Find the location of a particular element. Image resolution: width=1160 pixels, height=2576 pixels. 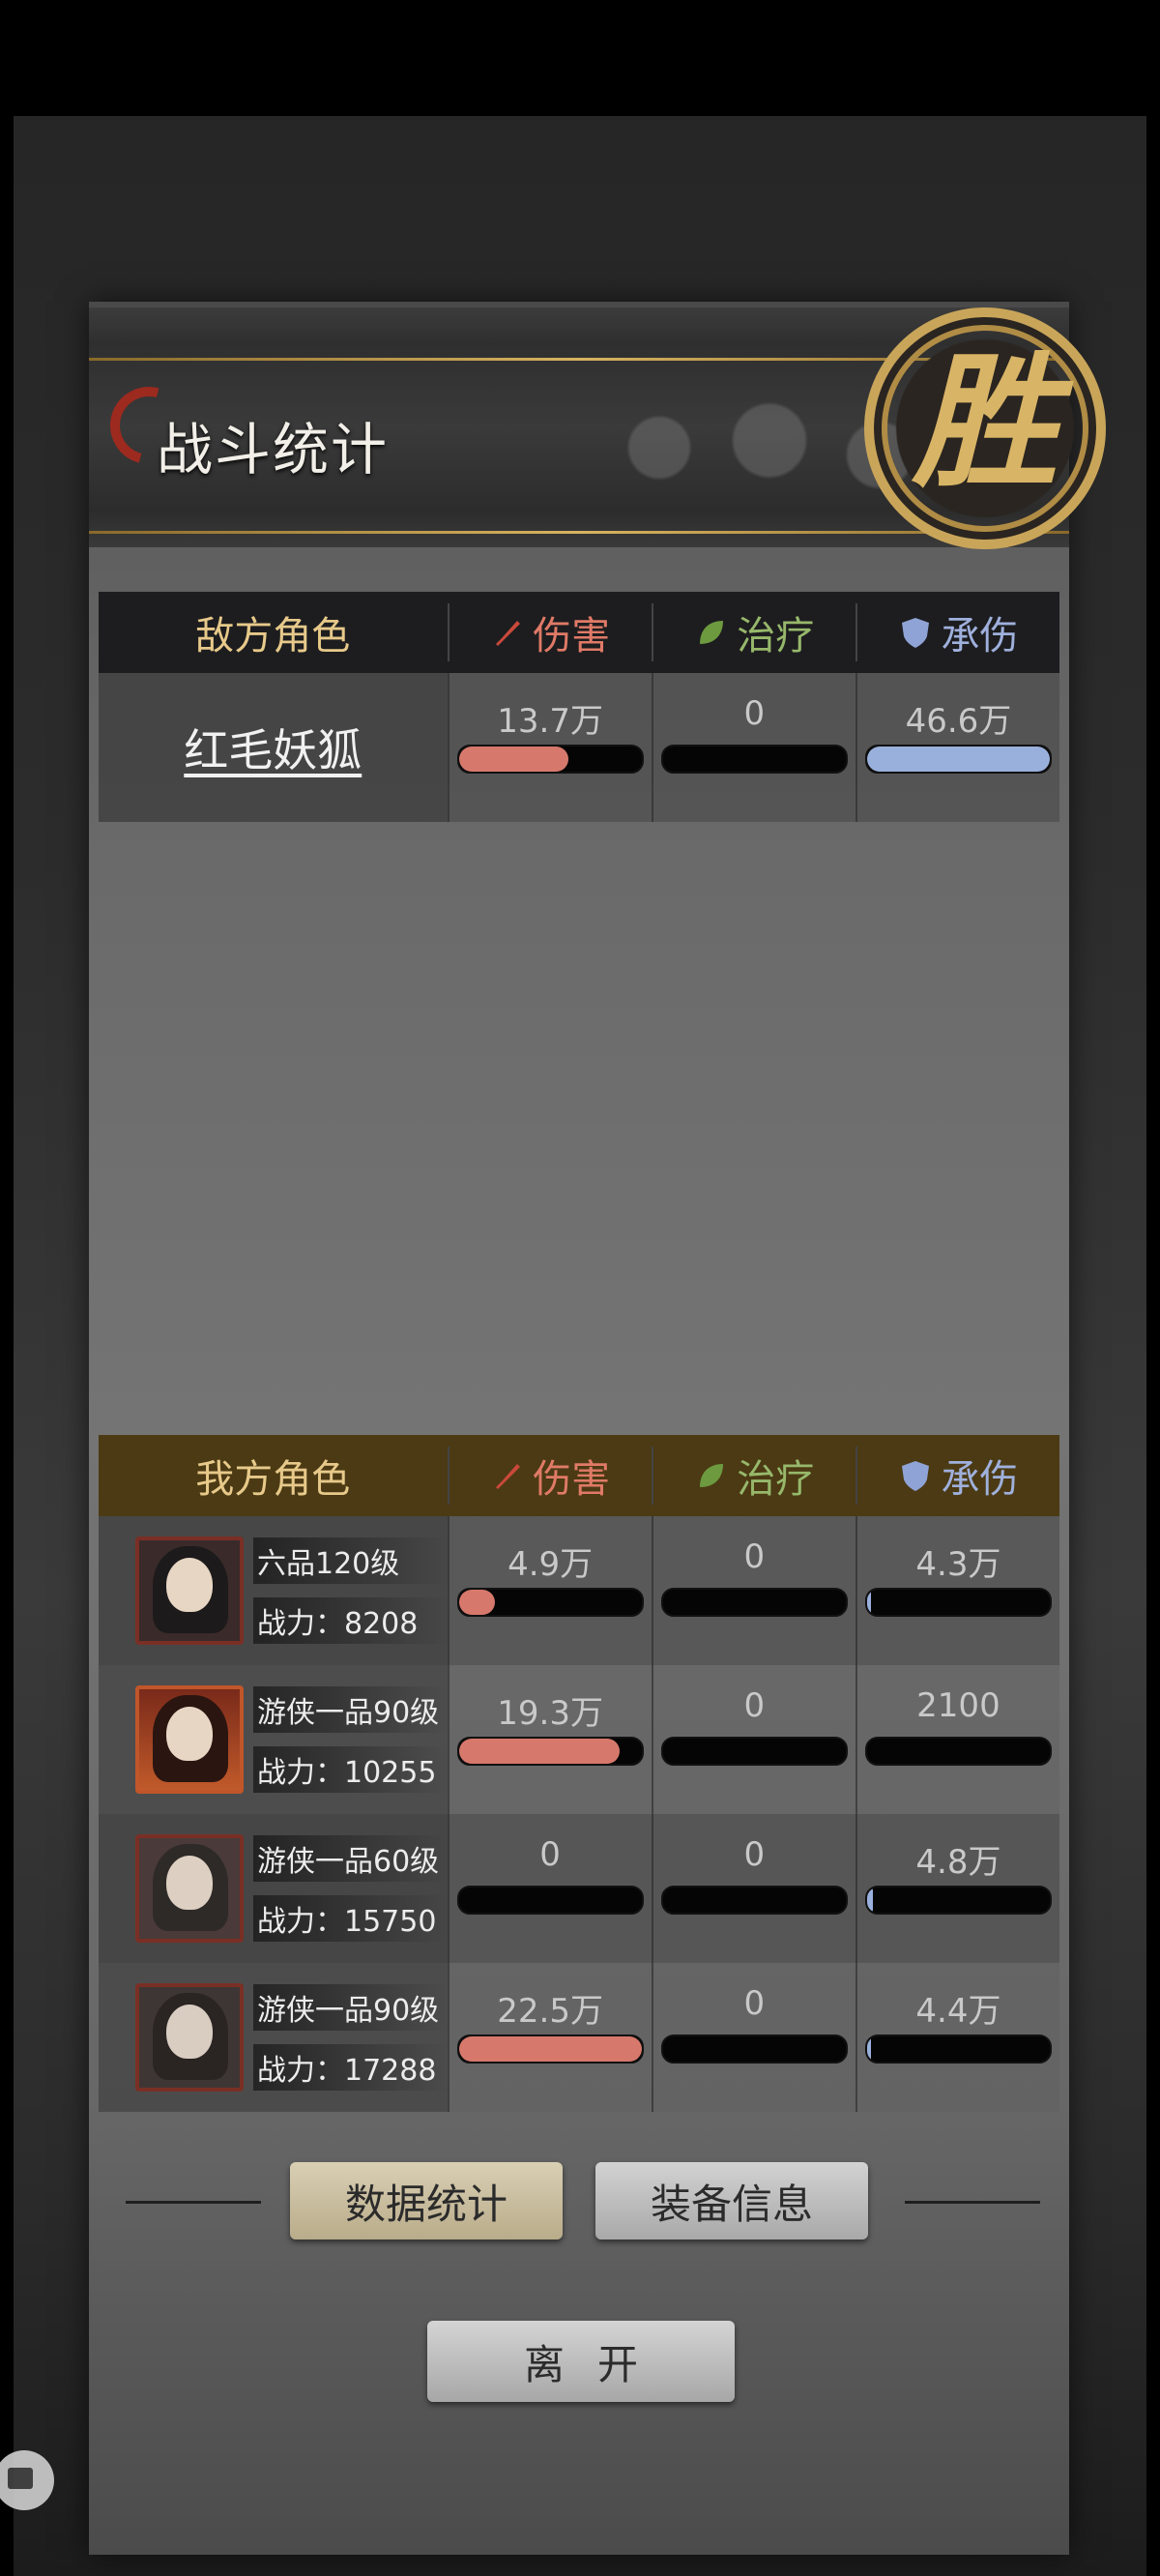

enemy-name-cell: 红毛妖狐 is located at coordinates (274, 747).